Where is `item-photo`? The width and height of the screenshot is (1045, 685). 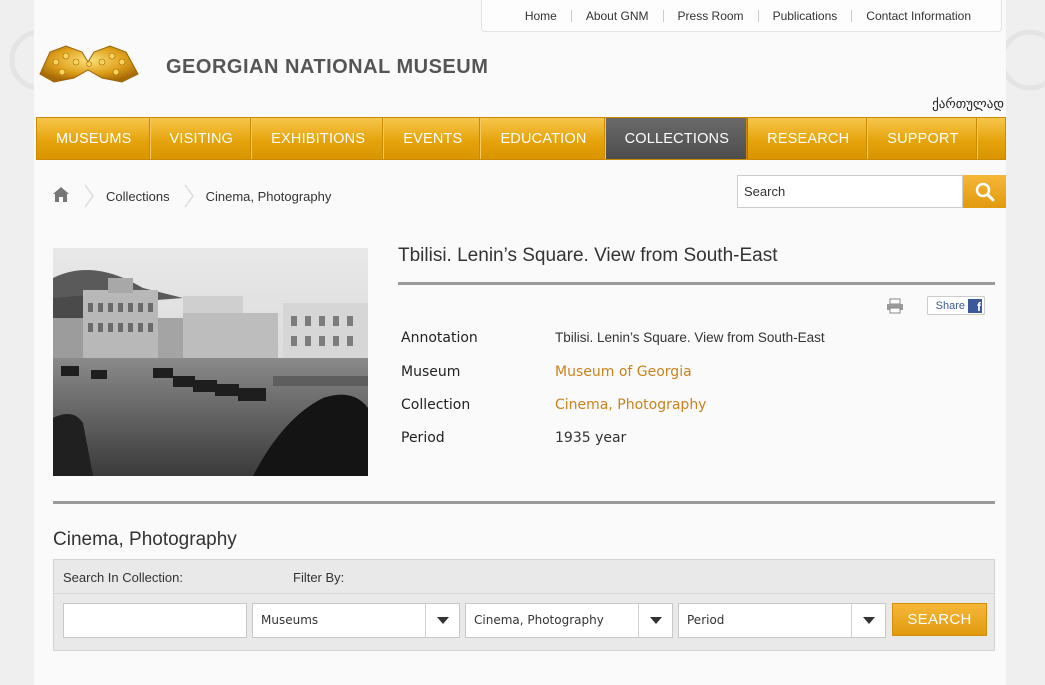 item-photo is located at coordinates (210, 362).